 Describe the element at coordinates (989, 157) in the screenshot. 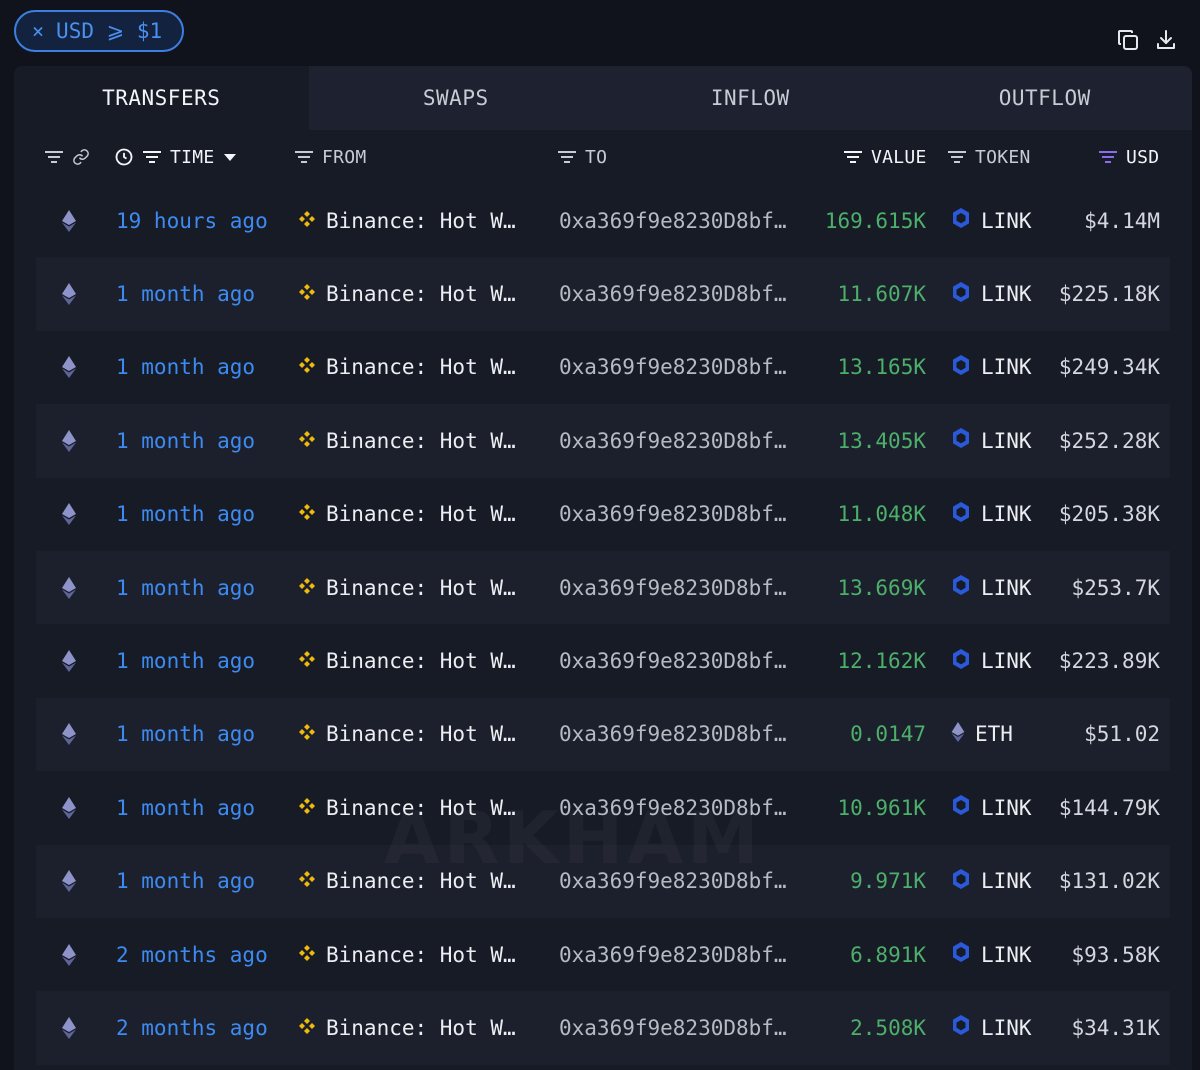

I see `token-column-header: TOKEN` at that location.